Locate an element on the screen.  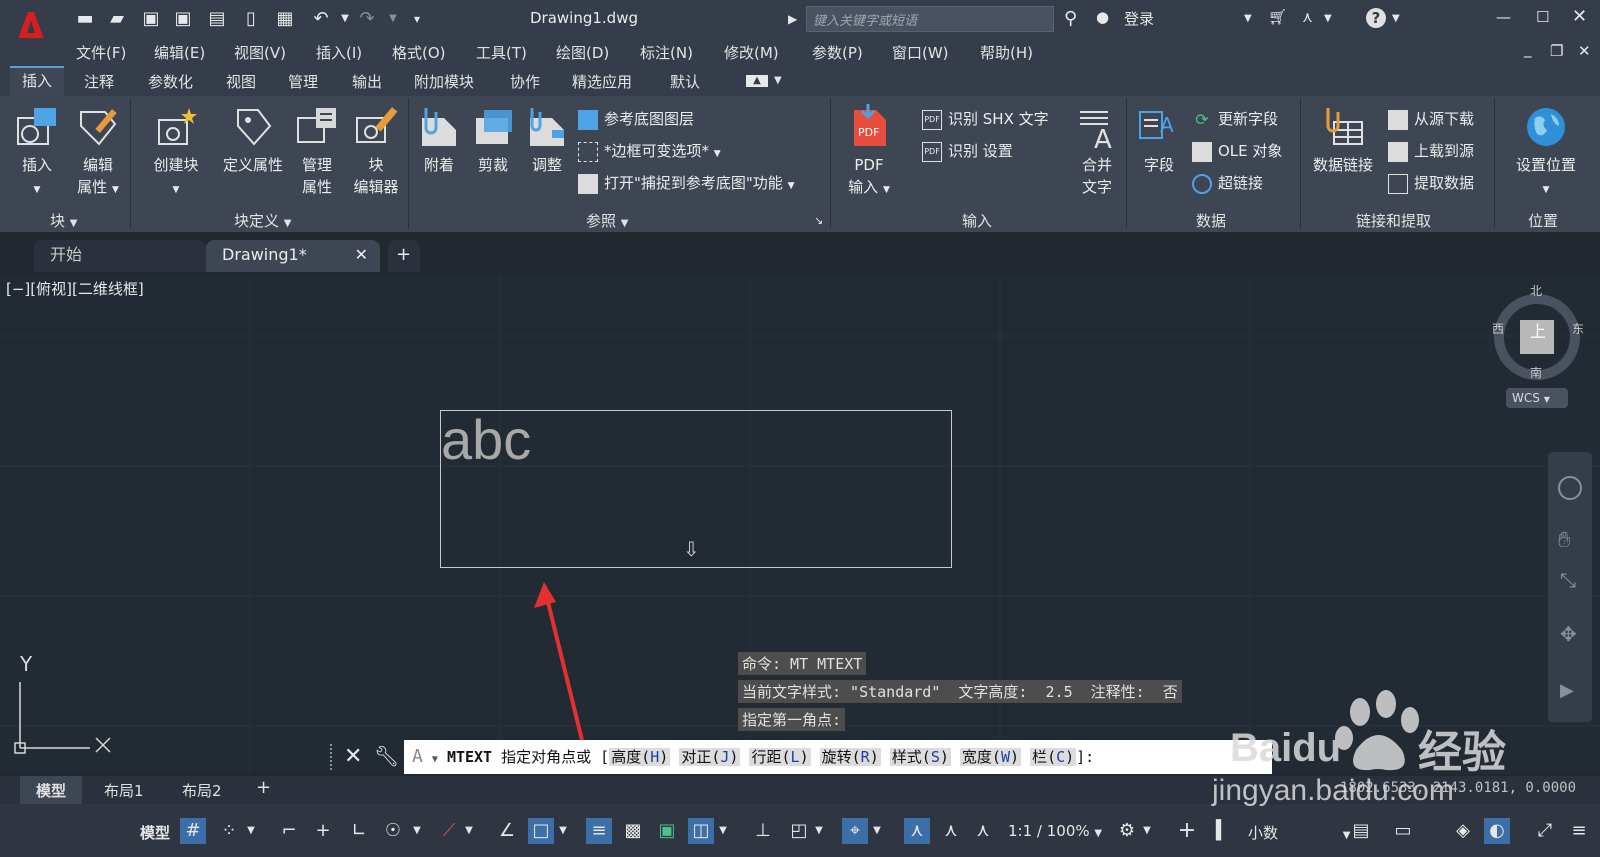
text-style-icon: A is located at coordinates (417, 756).